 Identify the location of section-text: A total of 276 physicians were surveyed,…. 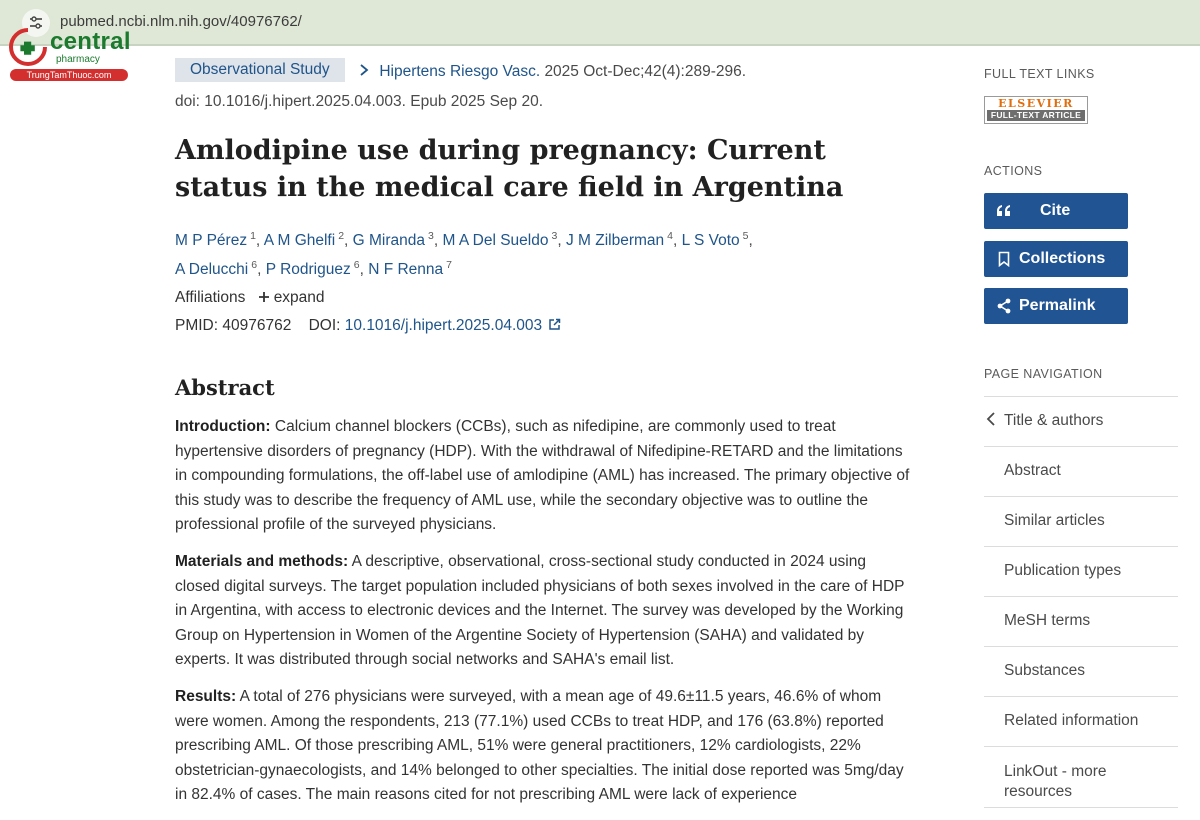
(539, 745).